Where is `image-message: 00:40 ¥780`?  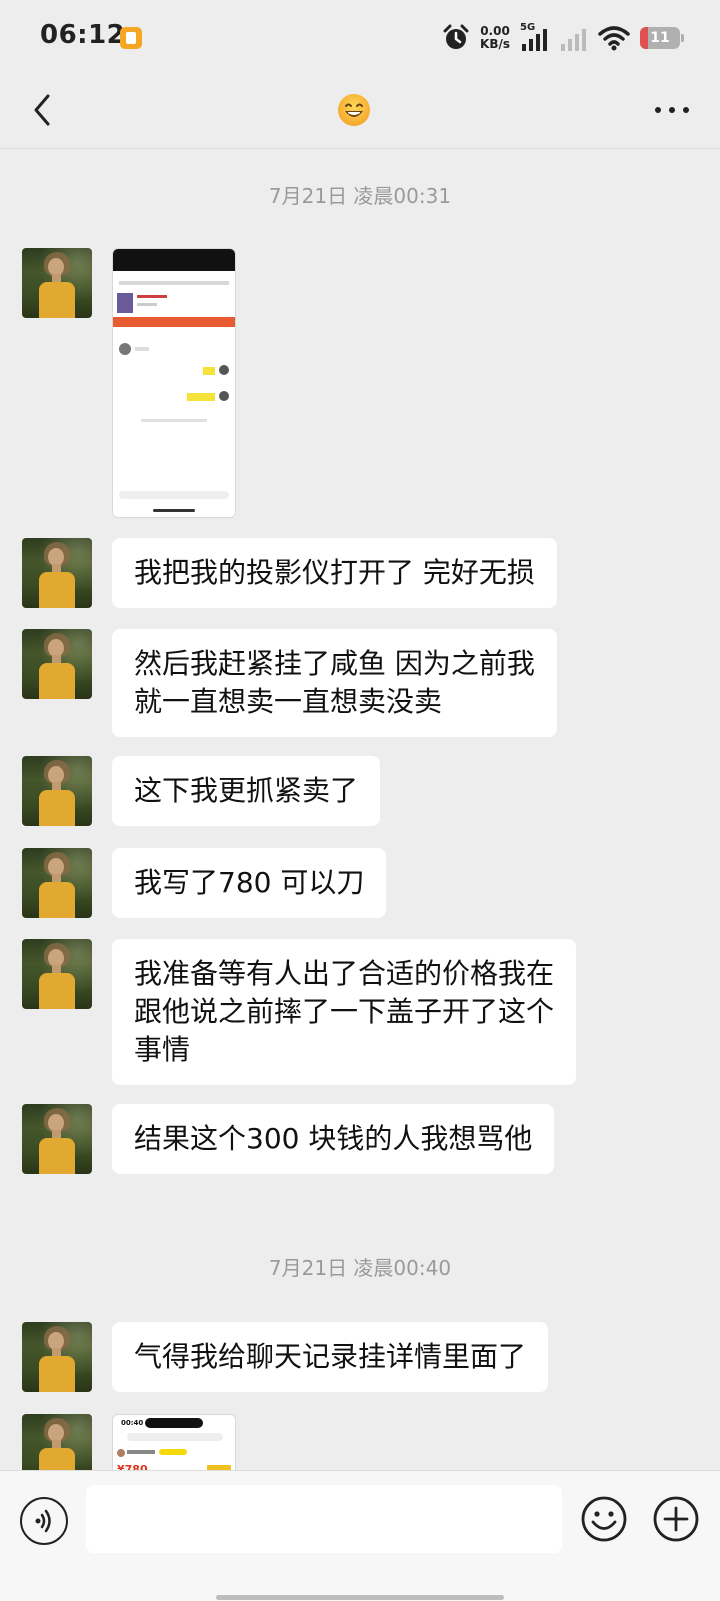 image-message: 00:40 ¥780 is located at coordinates (174, 1442).